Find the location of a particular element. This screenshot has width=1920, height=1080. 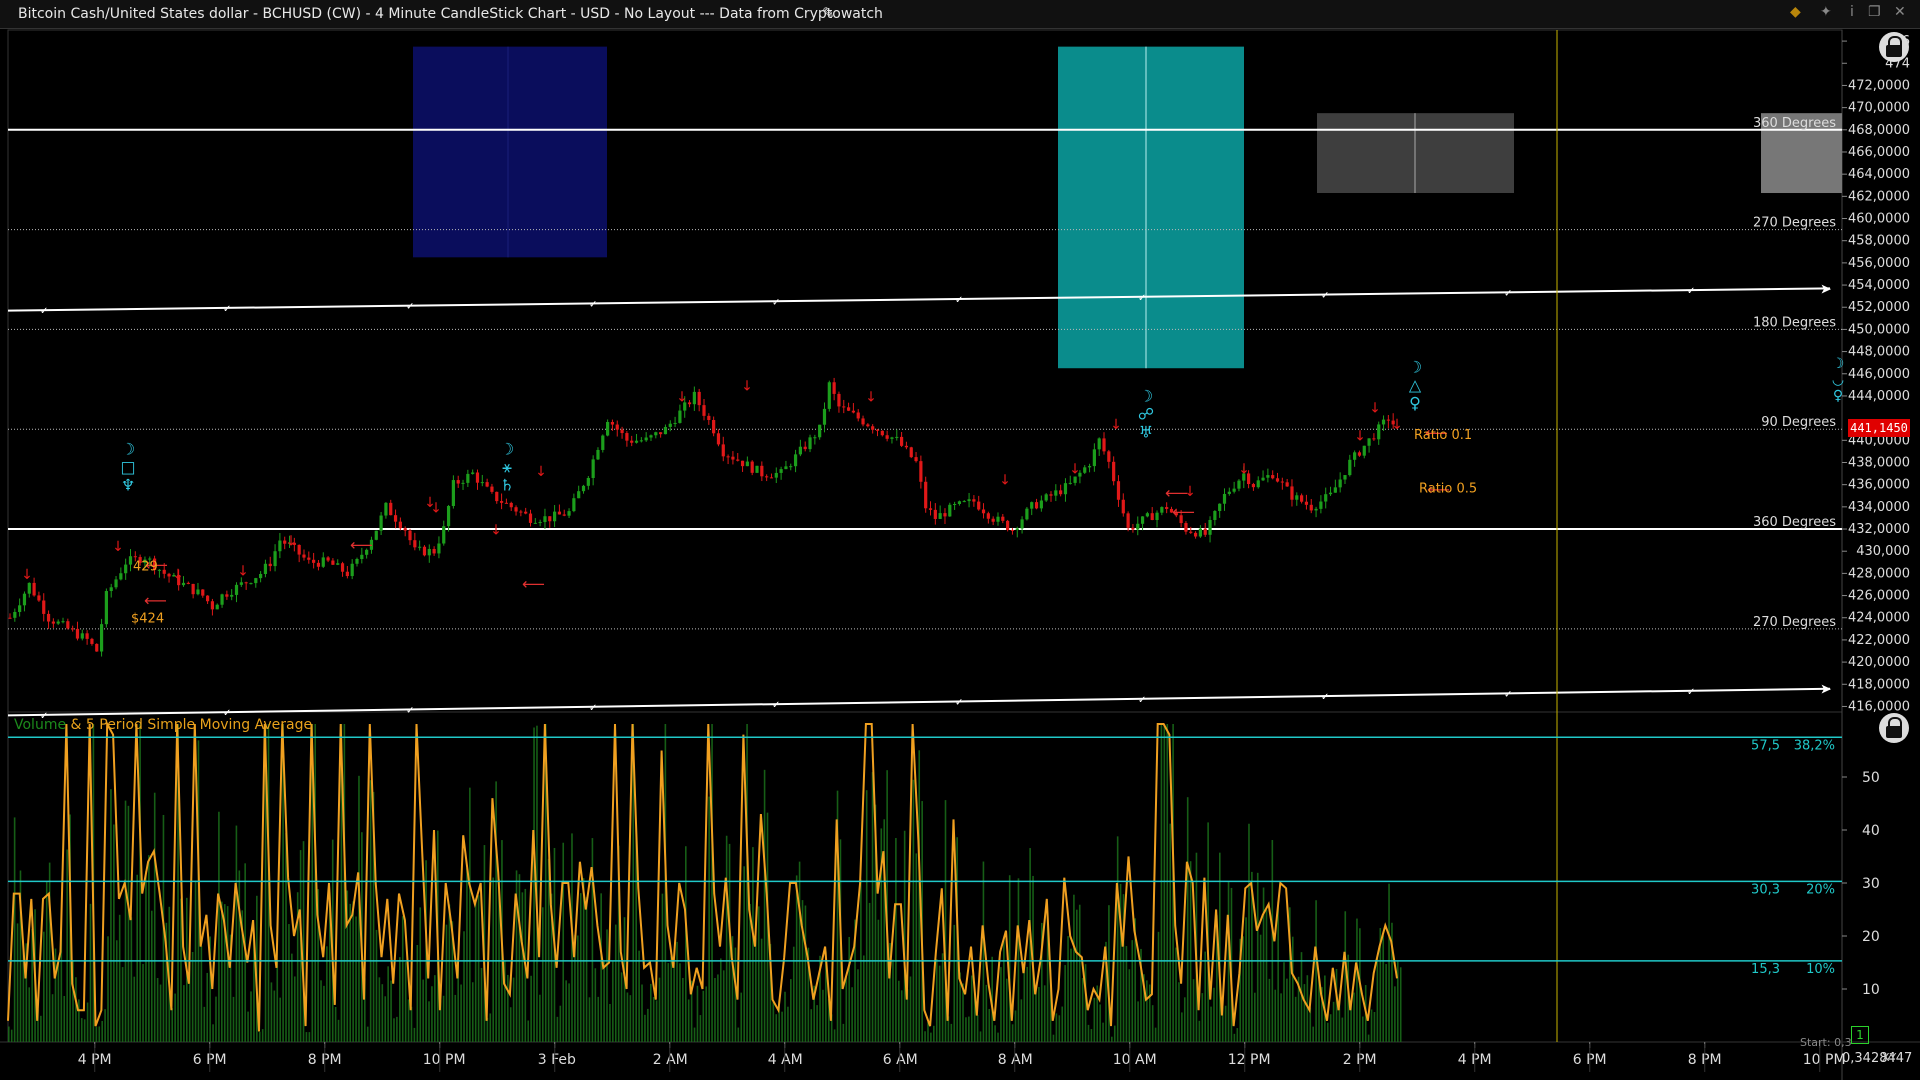

astro-glyph: ☍ is located at coordinates (1146, 413).